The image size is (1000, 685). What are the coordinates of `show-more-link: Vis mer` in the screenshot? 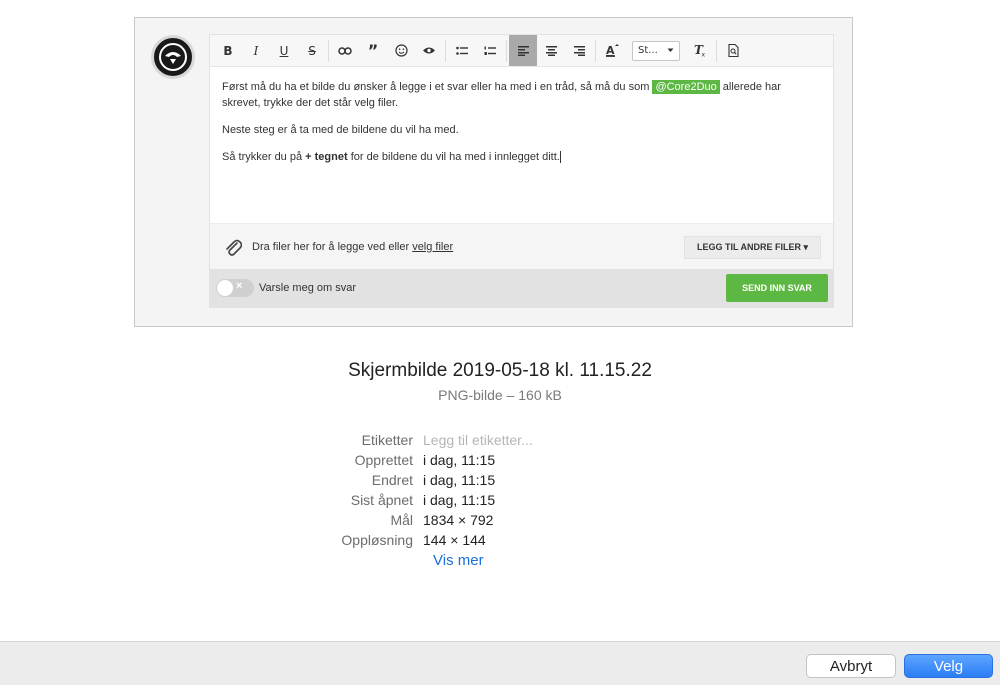 It's located at (458, 560).